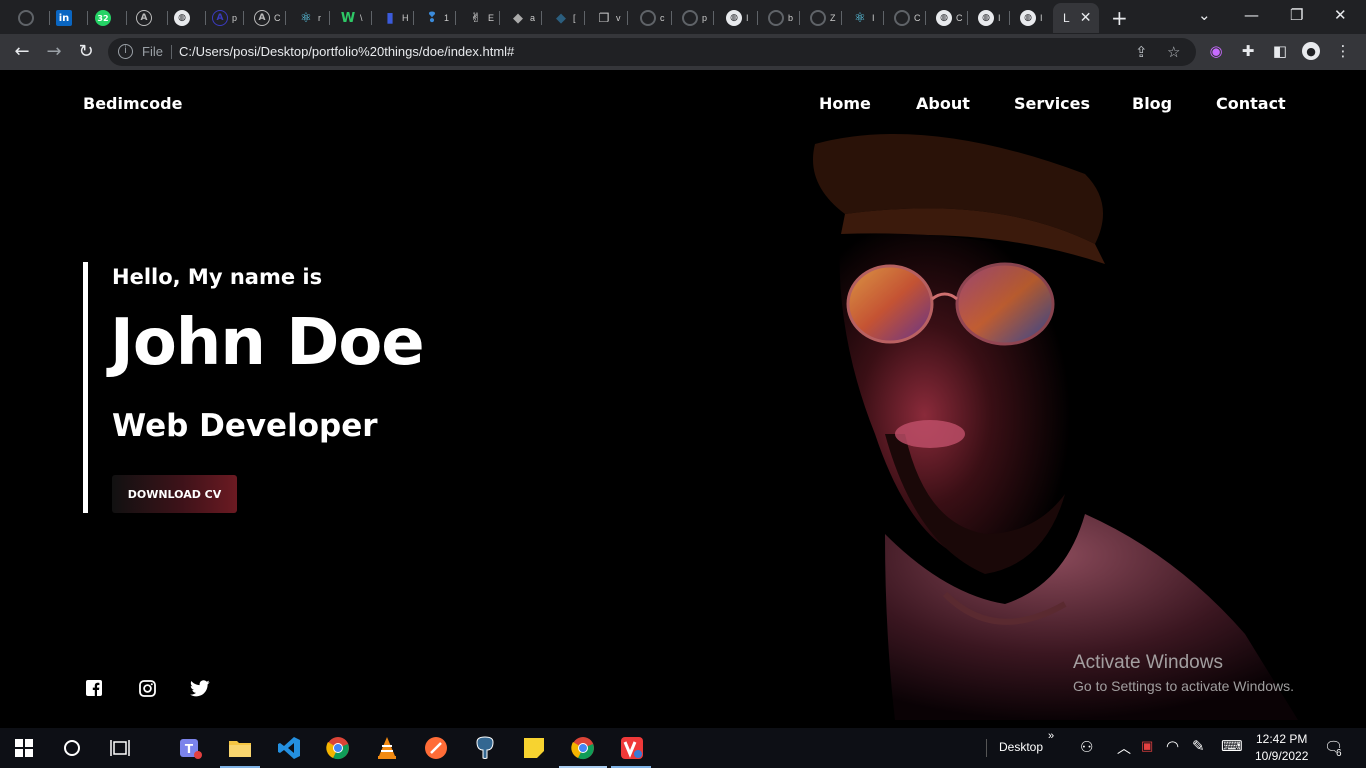  I want to click on tab-ace-c: AC, so click(267, 18).